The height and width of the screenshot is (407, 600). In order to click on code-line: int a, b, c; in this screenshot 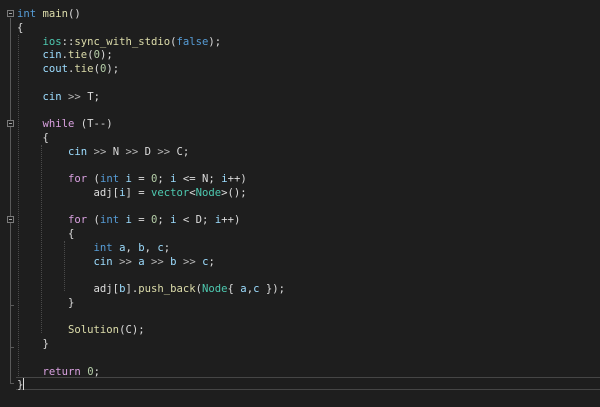, I will do `click(308, 249)`.